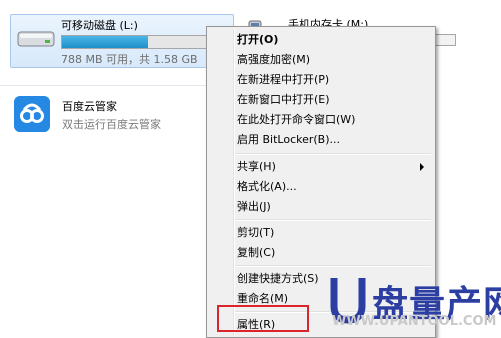 This screenshot has width=501, height=338. I want to click on watermark-url: WWW.UPANTOOL.COM, so click(414, 321).